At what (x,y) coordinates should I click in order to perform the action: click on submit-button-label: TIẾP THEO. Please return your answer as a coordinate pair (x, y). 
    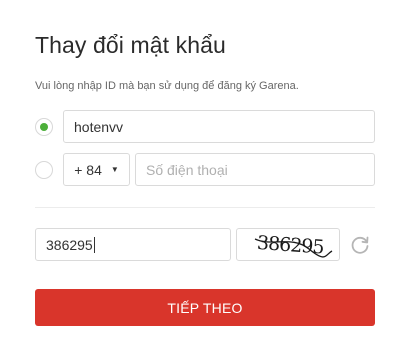
    Looking at the image, I should click on (205, 307).